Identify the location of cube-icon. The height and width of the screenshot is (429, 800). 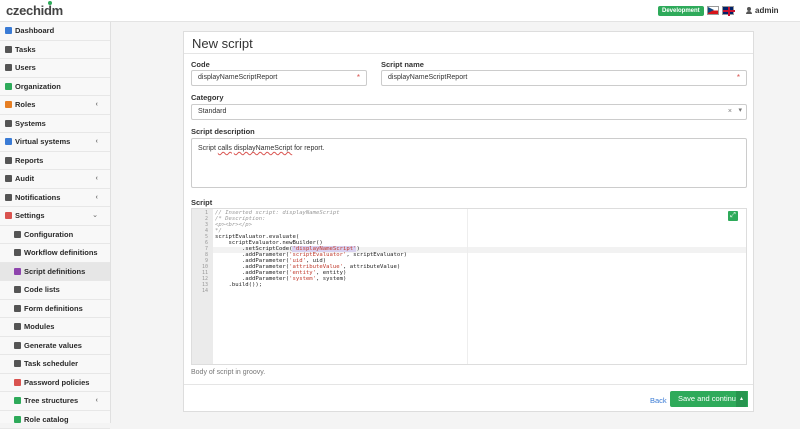
(17, 326).